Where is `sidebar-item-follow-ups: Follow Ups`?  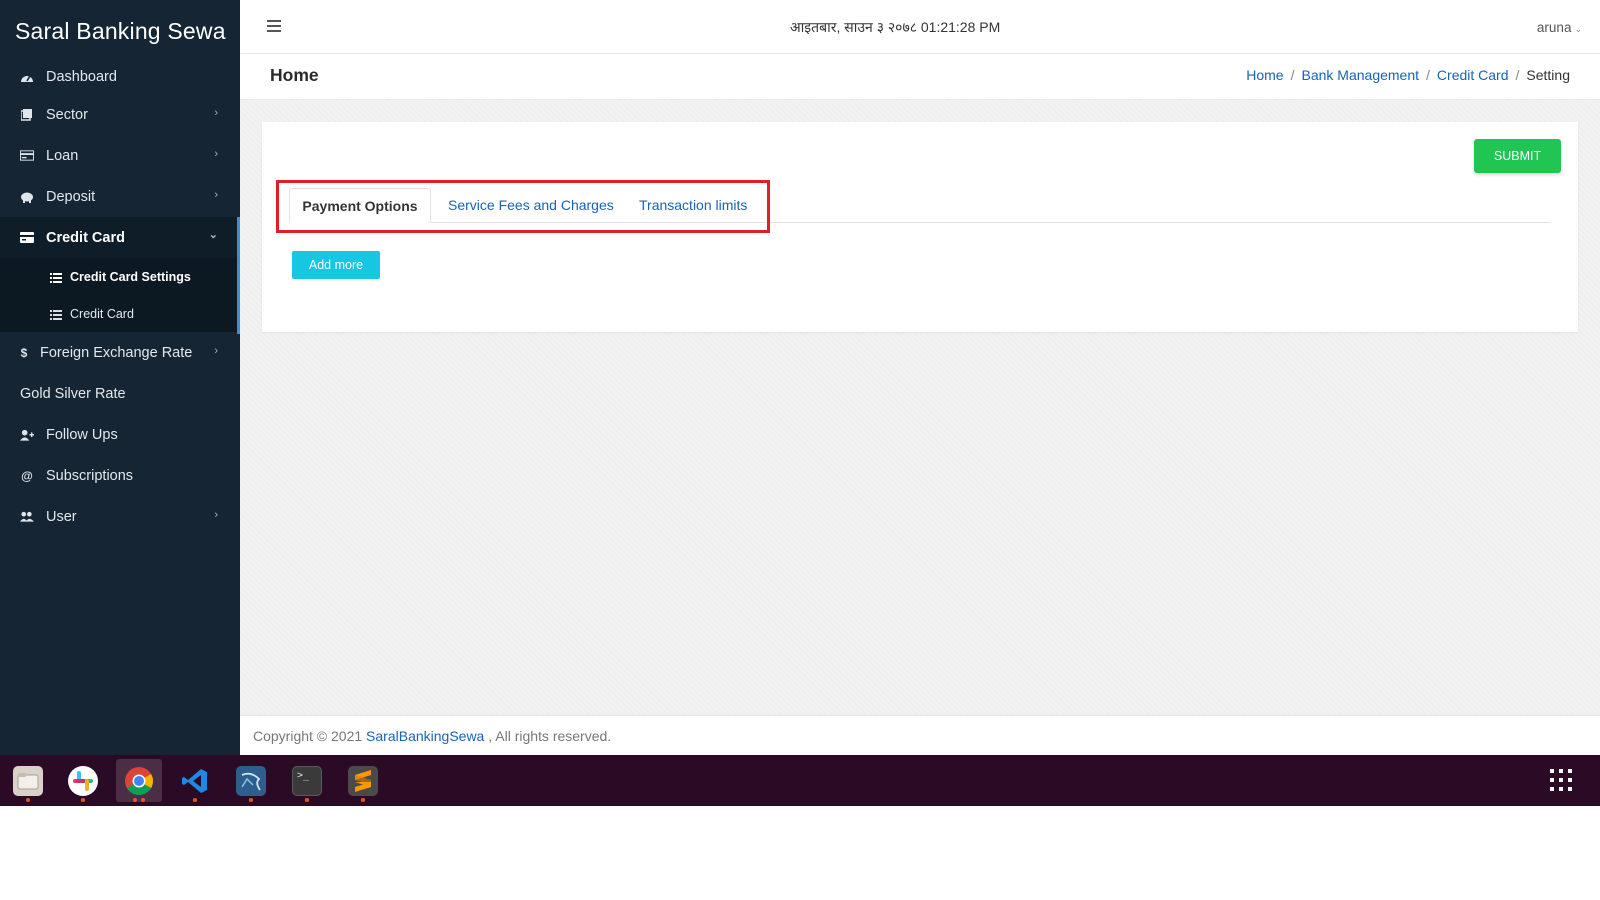
sidebar-item-follow-ups: Follow Ups is located at coordinates (120, 434).